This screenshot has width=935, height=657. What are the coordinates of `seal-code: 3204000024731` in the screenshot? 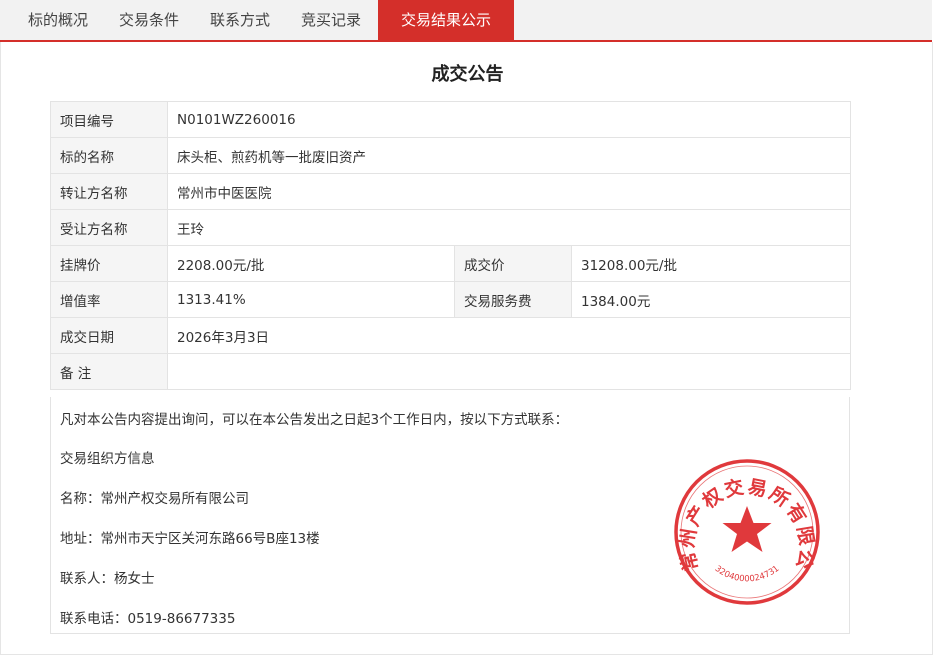 It's located at (747, 574).